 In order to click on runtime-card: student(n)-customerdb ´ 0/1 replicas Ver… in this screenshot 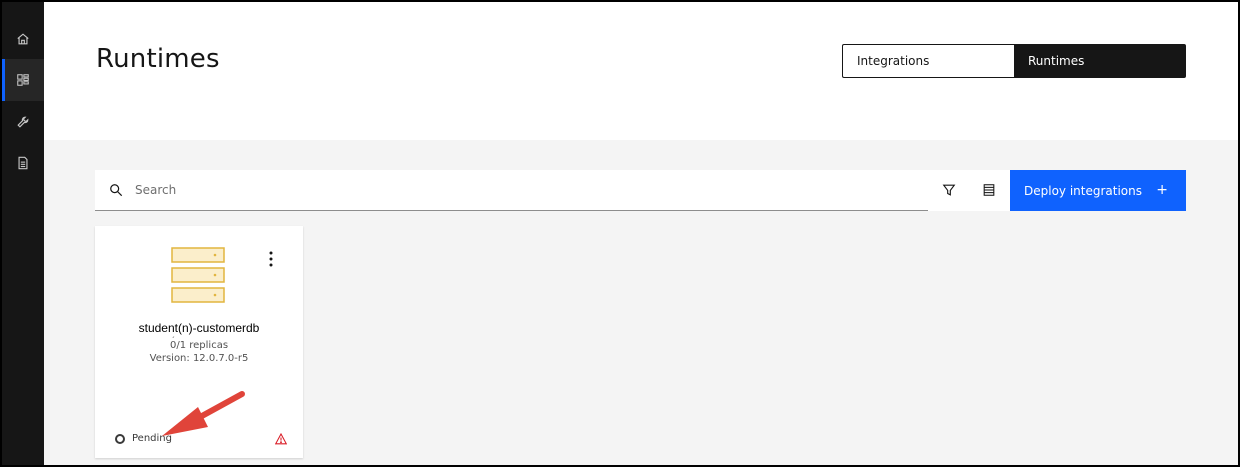, I will do `click(199, 342)`.